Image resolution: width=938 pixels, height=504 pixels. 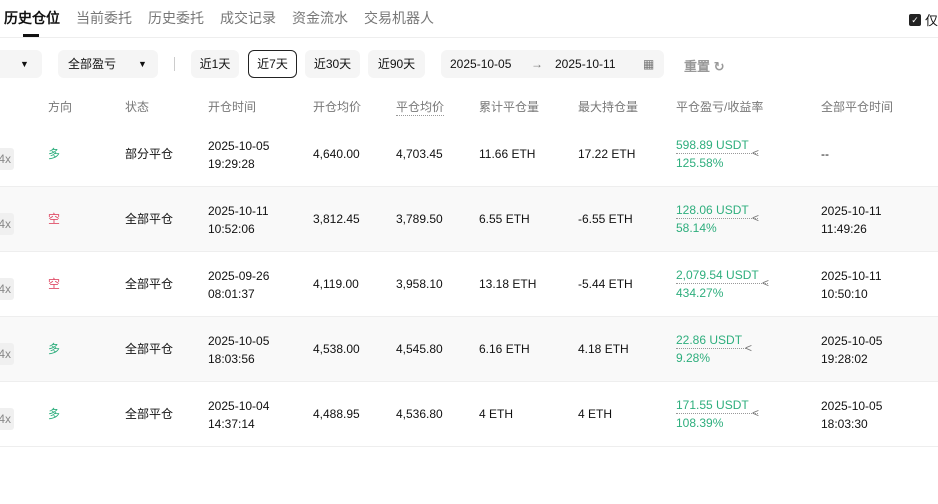 What do you see at coordinates (239, 146) in the screenshot?
I see `open-date: 2025-10-05` at bounding box center [239, 146].